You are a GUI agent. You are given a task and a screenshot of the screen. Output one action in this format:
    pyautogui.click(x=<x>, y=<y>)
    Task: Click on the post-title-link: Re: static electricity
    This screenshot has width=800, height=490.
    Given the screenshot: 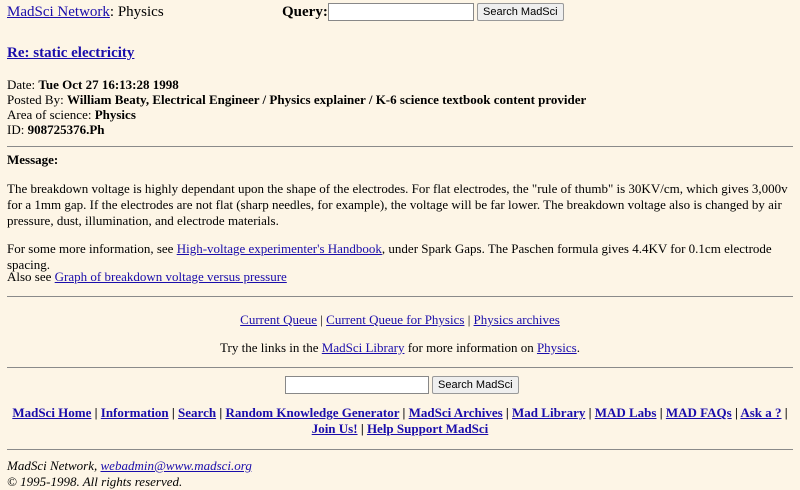 What is the action you would take?
    pyautogui.click(x=70, y=53)
    